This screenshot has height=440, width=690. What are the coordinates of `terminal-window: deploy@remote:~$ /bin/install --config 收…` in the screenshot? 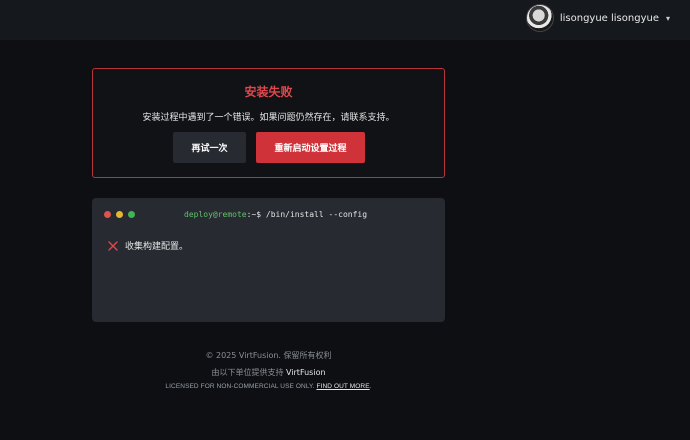 It's located at (268, 260).